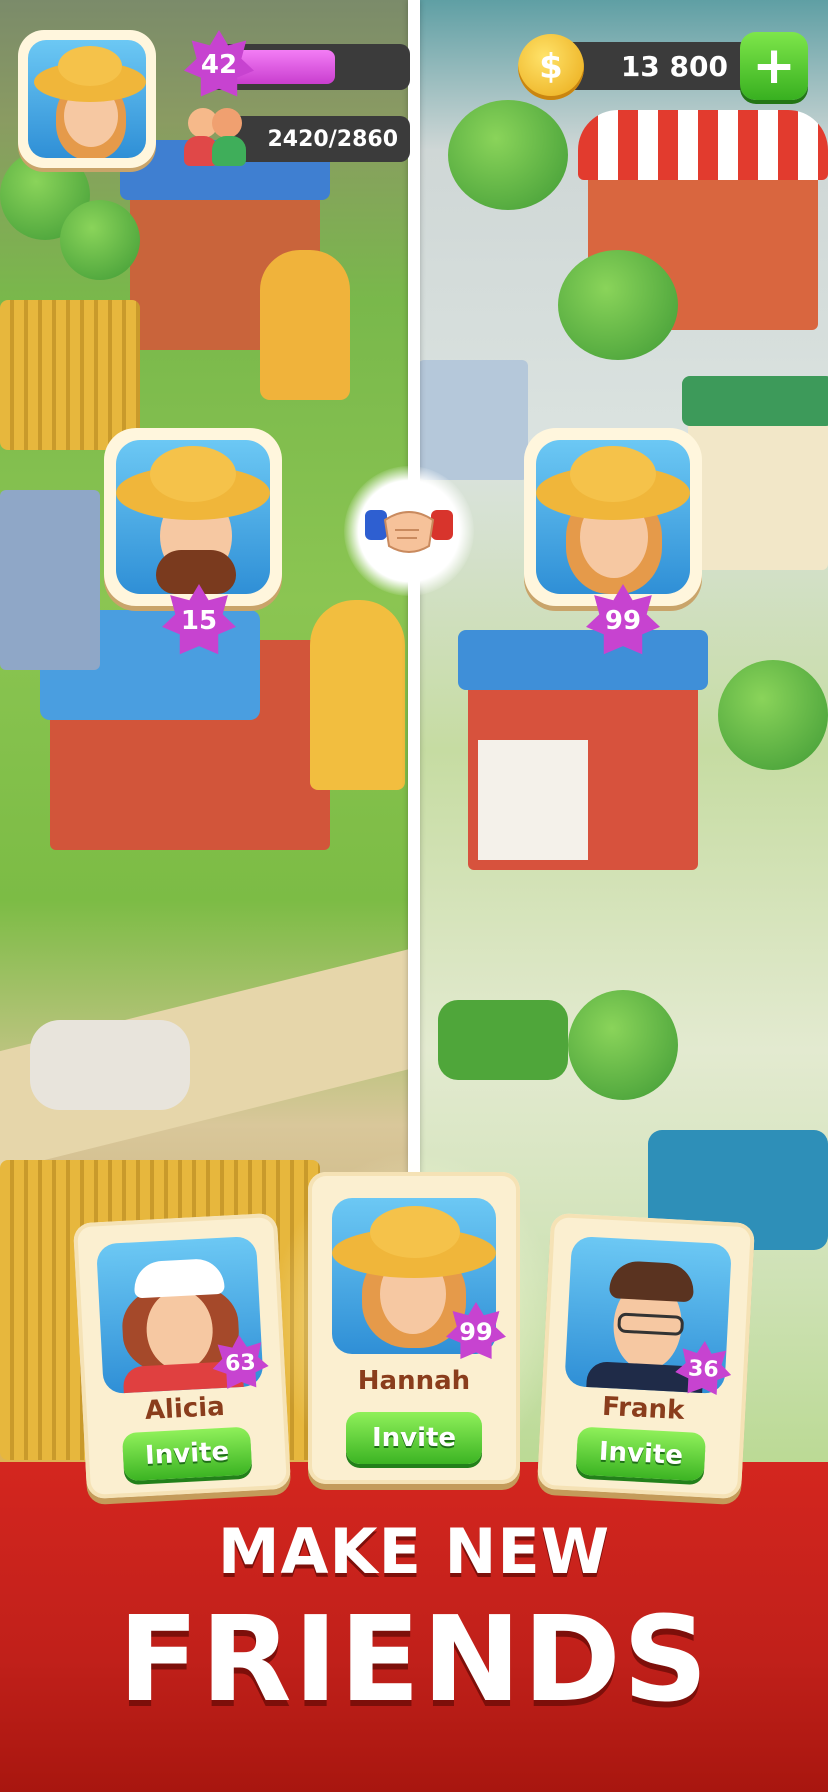  What do you see at coordinates (646, 1356) in the screenshot?
I see `friend-card-frank: 36 Frank Invite` at bounding box center [646, 1356].